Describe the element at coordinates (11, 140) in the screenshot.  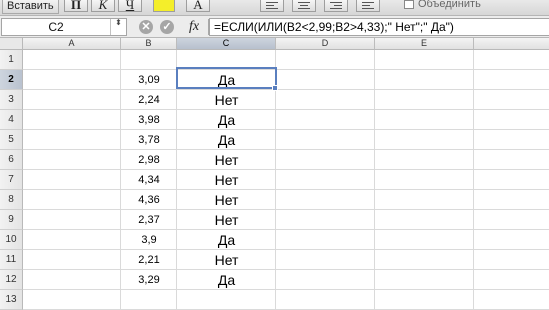
I see `row-header-5: 5` at that location.